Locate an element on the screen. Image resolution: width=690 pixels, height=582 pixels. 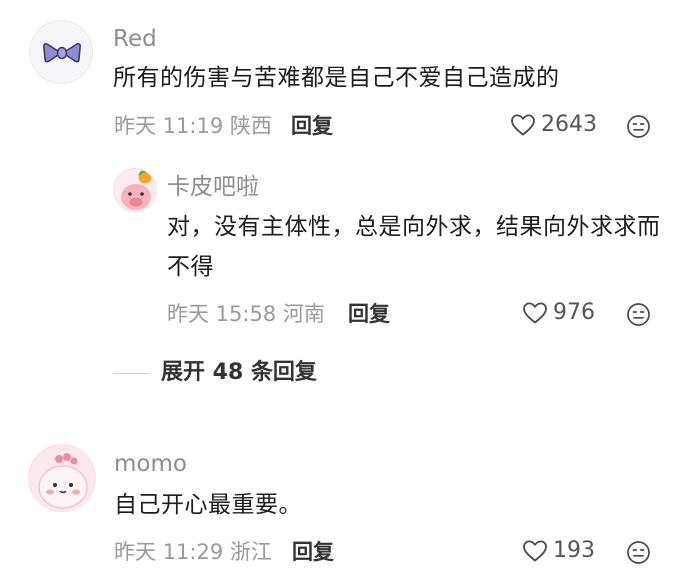
pink-dinosaur-avatar-icon is located at coordinates (62, 478).